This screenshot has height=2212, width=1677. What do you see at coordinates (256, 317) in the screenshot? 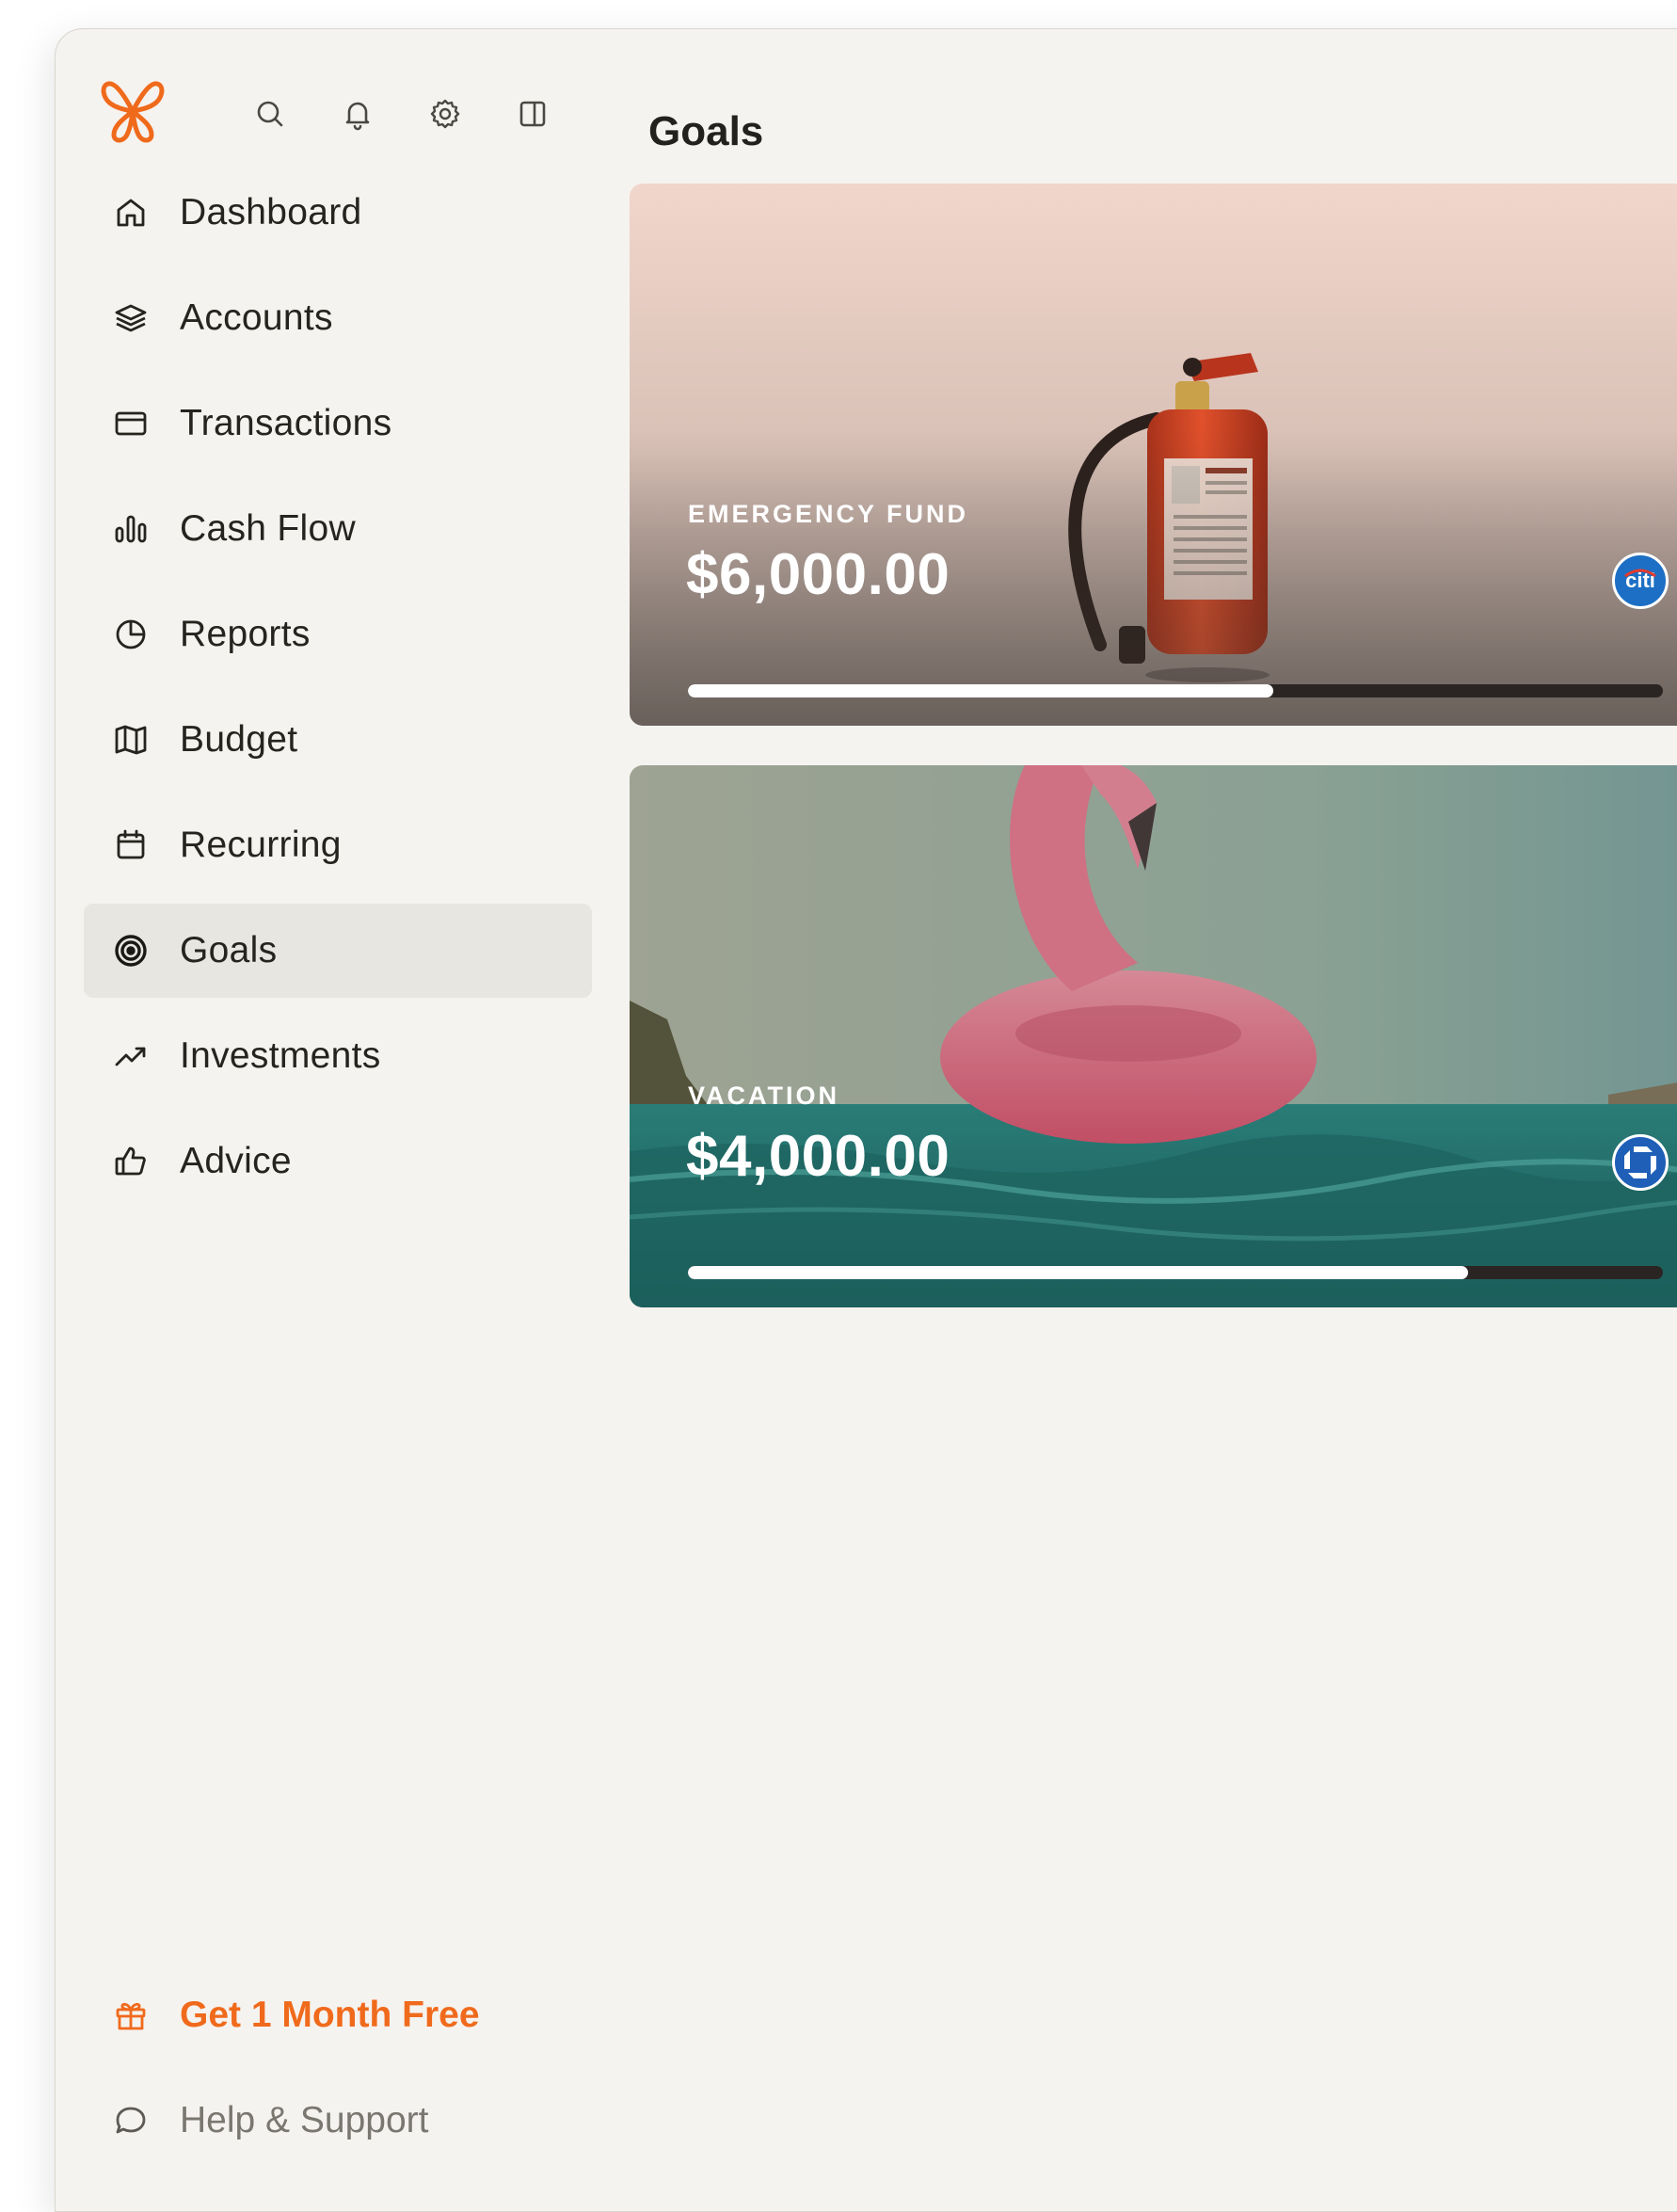
I see `sidebar-item-label: Accounts` at bounding box center [256, 317].